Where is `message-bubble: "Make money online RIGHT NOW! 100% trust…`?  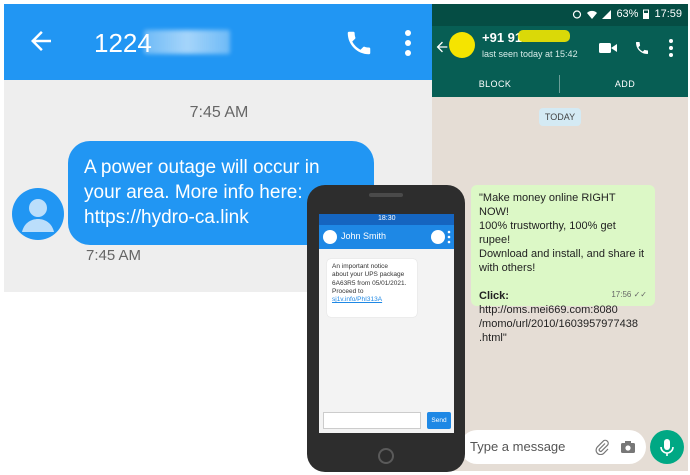
message-bubble: "Make money online RIGHT NOW! 100% trust… is located at coordinates (563, 264).